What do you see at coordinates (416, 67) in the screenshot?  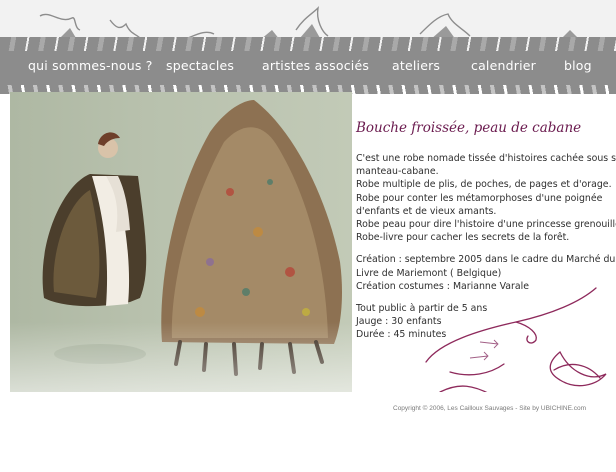 I see `nav-item-ateliers: ateliers` at bounding box center [416, 67].